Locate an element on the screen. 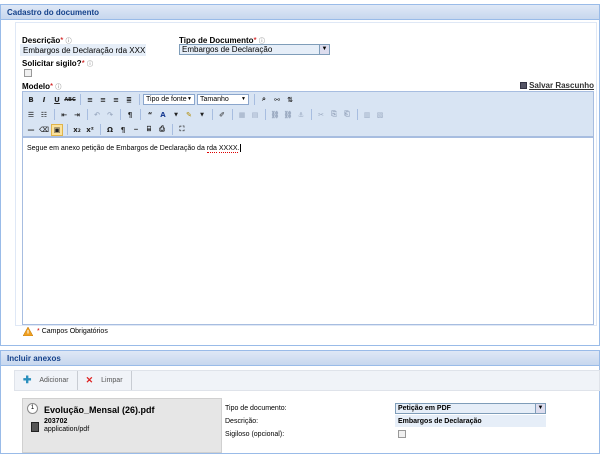  save-draft-link: Salvar Rascunho is located at coordinates (557, 85).